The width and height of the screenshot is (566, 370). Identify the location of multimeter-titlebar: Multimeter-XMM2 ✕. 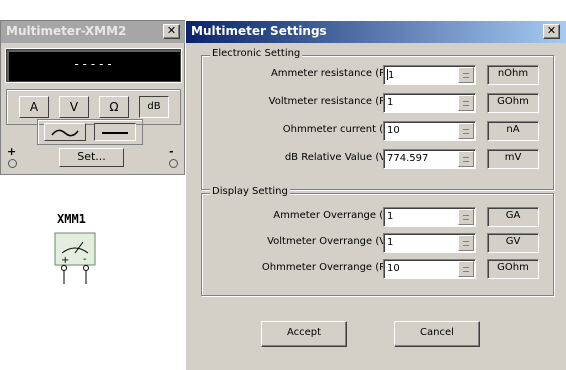
(93, 32).